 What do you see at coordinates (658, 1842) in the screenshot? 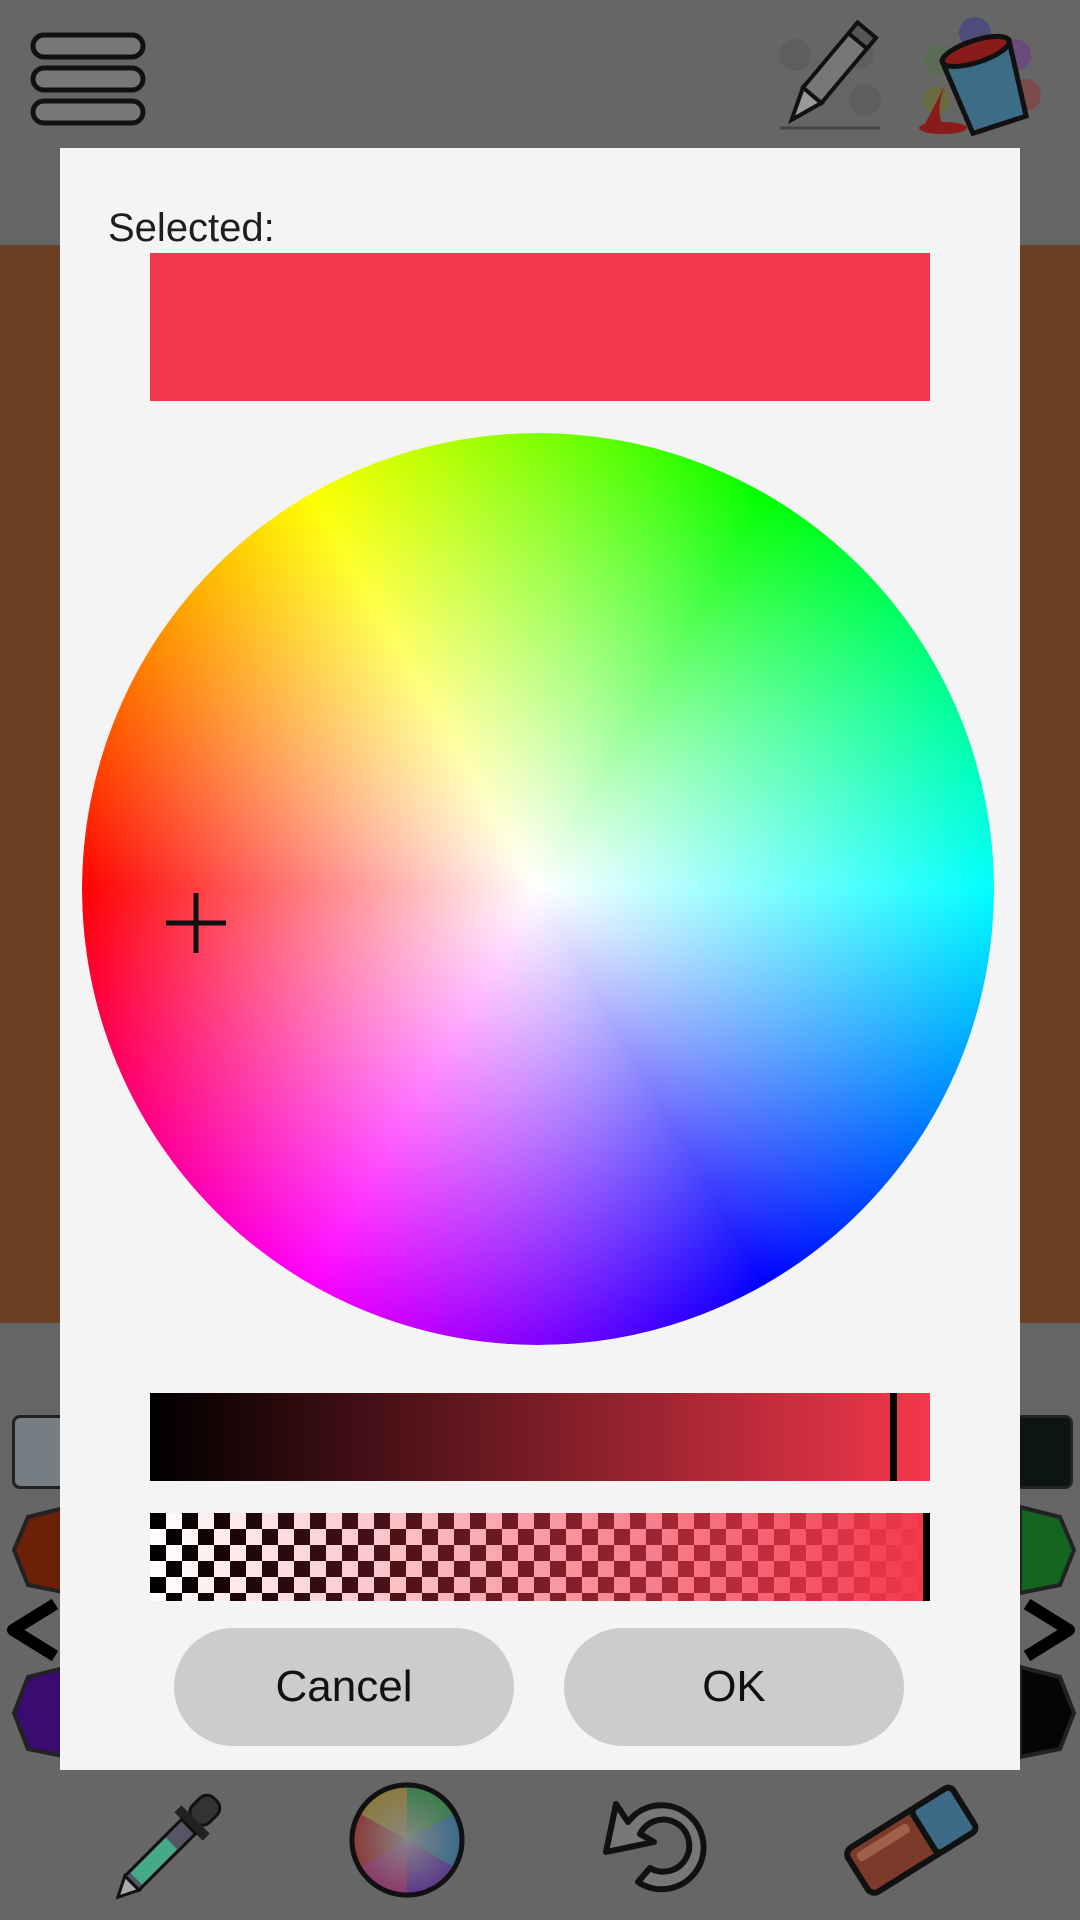
I see `undo-icon` at bounding box center [658, 1842].